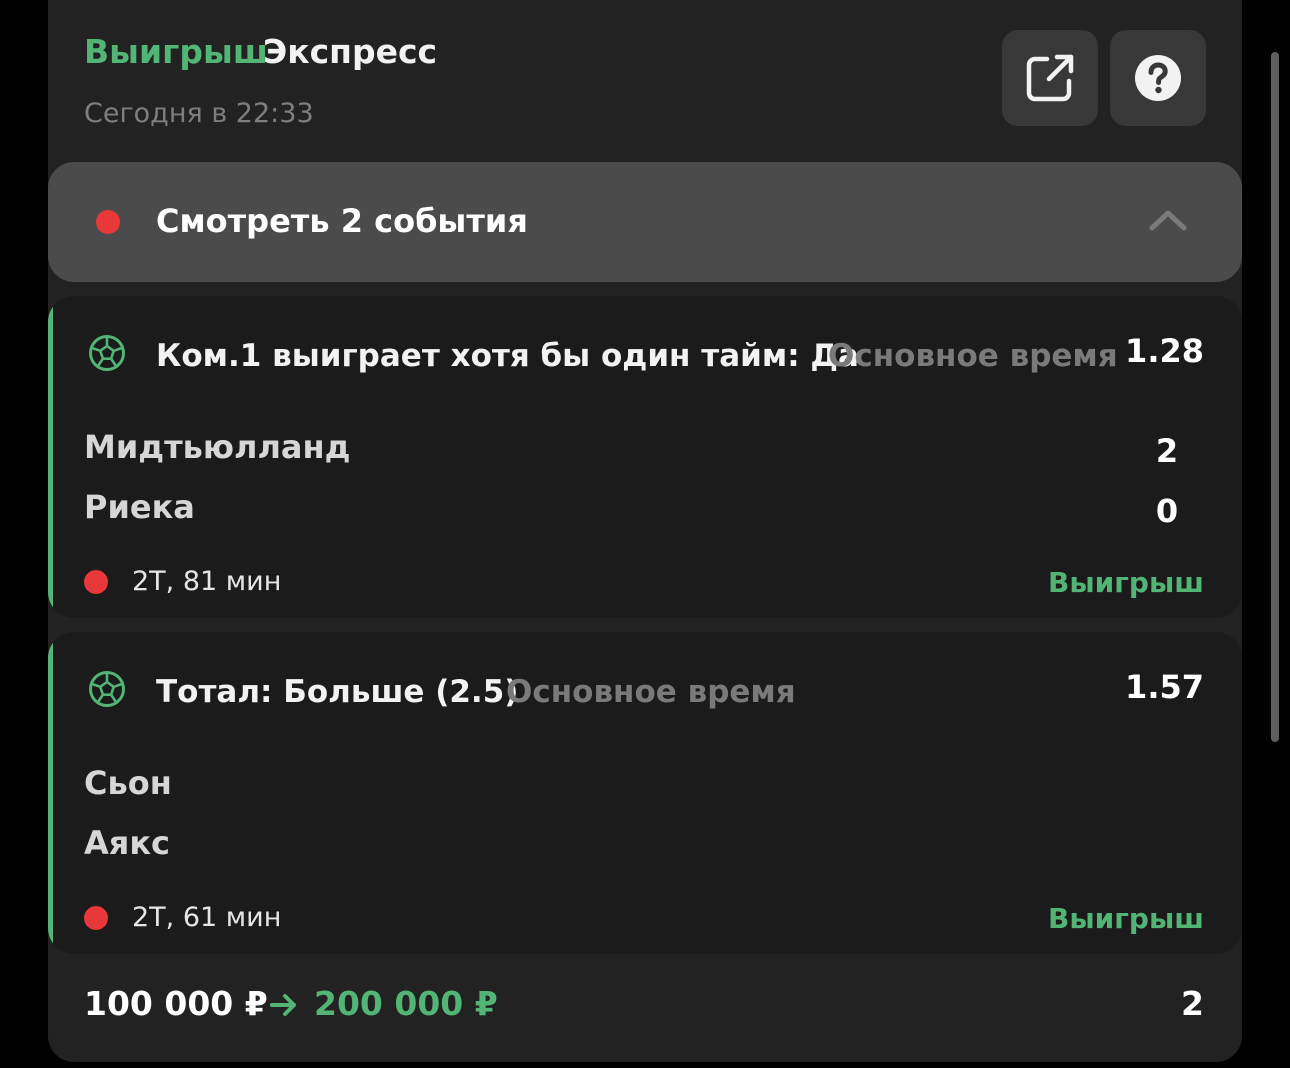  I want to click on scrollbar, so click(1275, 397).